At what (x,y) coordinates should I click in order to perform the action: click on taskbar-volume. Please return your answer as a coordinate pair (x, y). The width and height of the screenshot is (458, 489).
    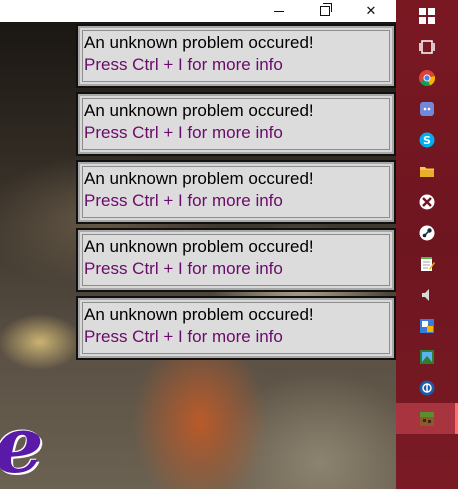
    Looking at the image, I should click on (427, 294).